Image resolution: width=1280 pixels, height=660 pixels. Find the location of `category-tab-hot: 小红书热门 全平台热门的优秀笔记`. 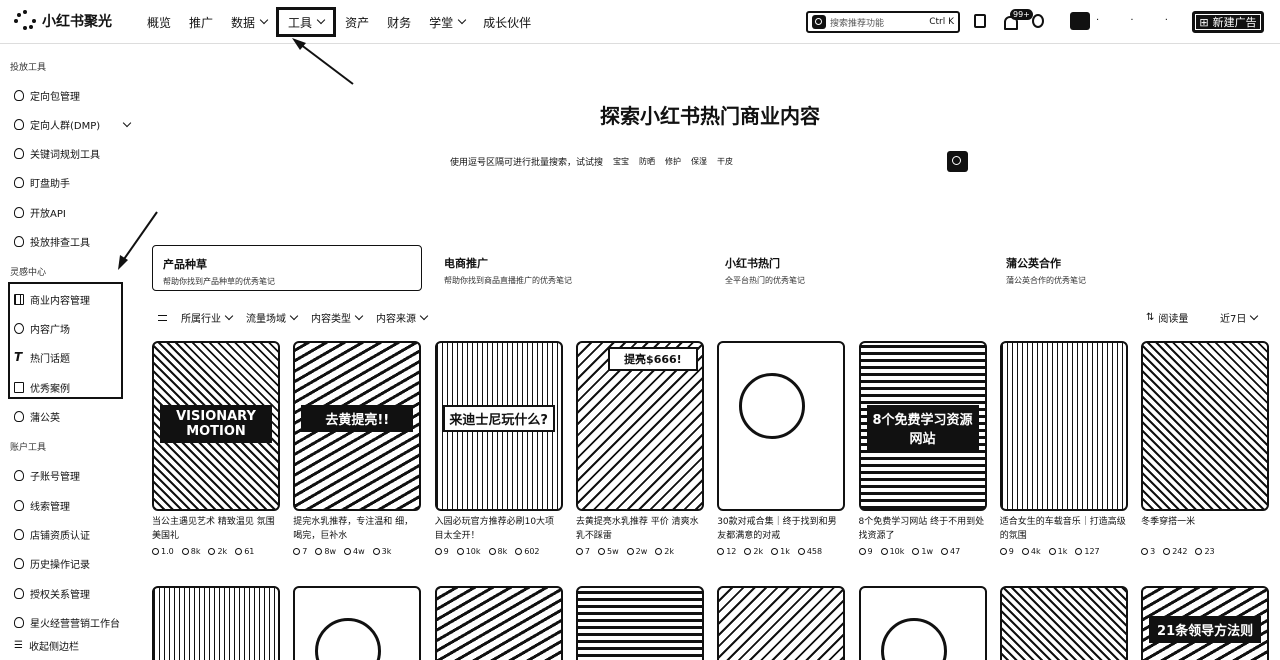

category-tab-hot: 小红书热门 全平台热门的优秀笔记 is located at coordinates (850, 268).